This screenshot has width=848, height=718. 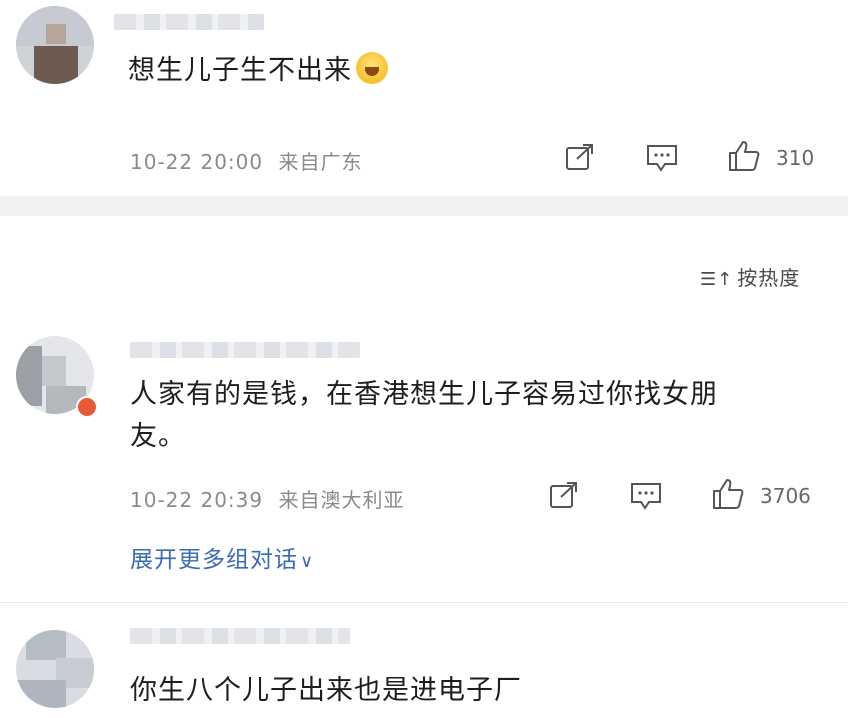 I want to click on comment-text: 人家有的是钱，在香港想生儿子容易过你找女朋 友。, so click(x=424, y=415).